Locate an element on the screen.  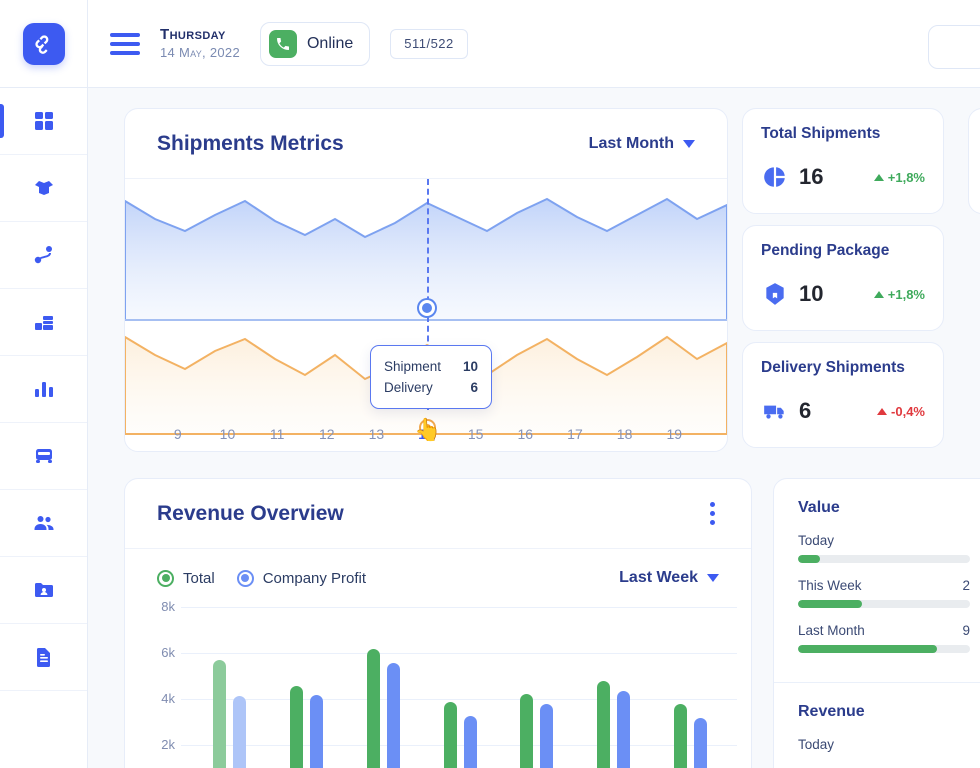
x-tick: 18 is located at coordinates (624, 434).